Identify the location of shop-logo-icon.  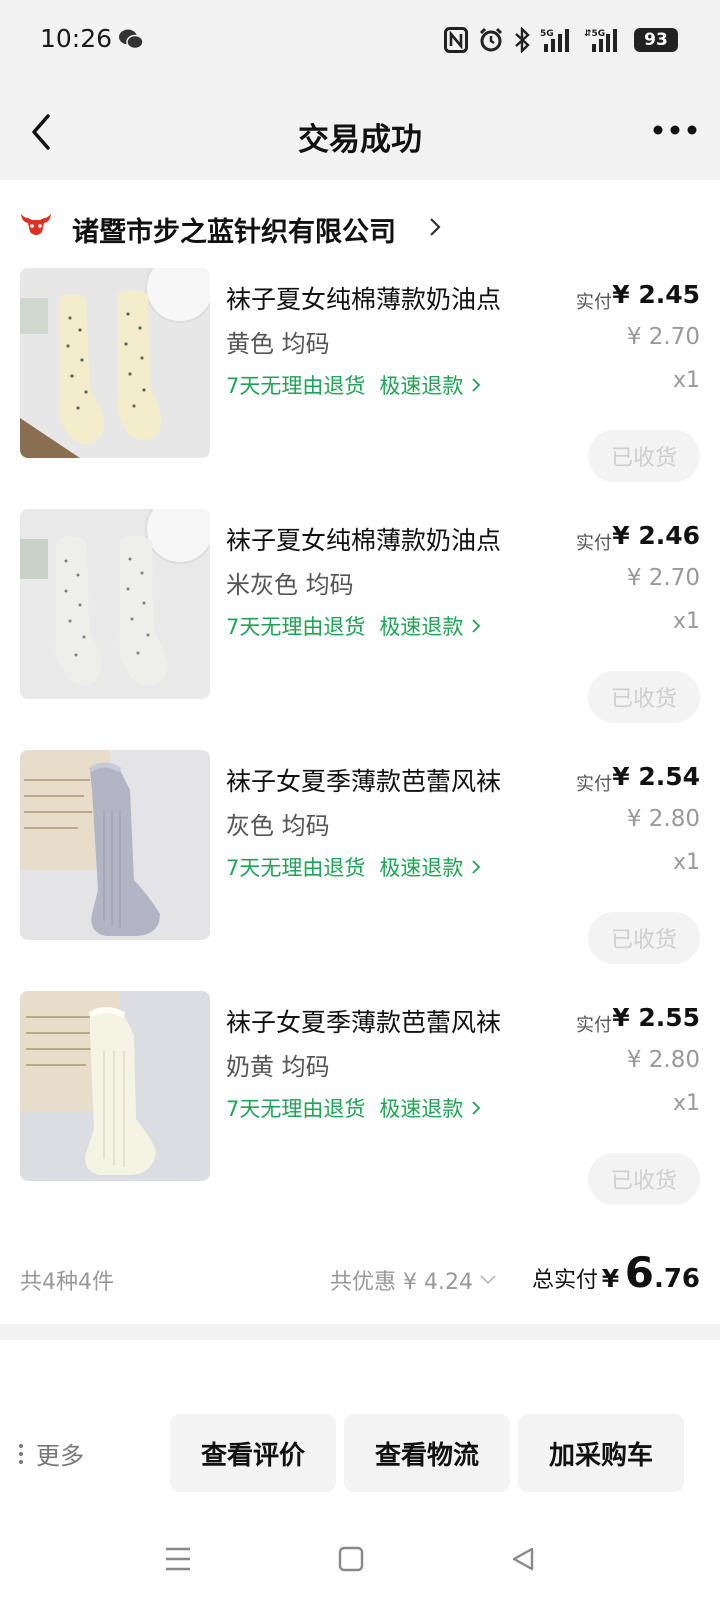
(36, 224).